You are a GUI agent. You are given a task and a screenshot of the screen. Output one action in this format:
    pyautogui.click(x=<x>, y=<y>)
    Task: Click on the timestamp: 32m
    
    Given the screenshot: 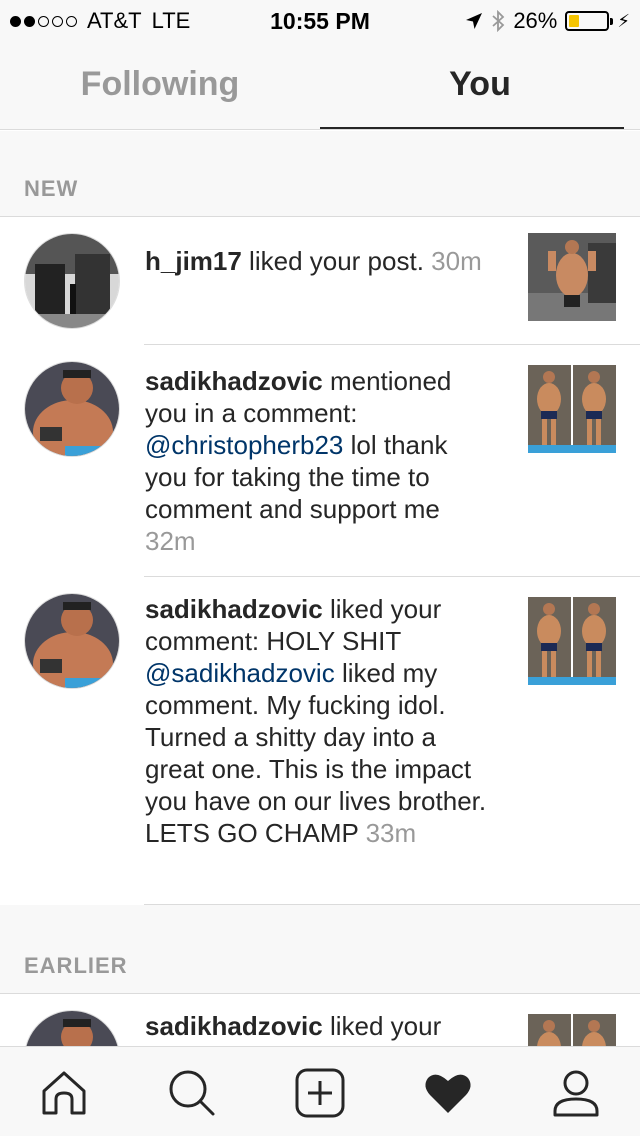 What is the action you would take?
    pyautogui.click(x=170, y=541)
    